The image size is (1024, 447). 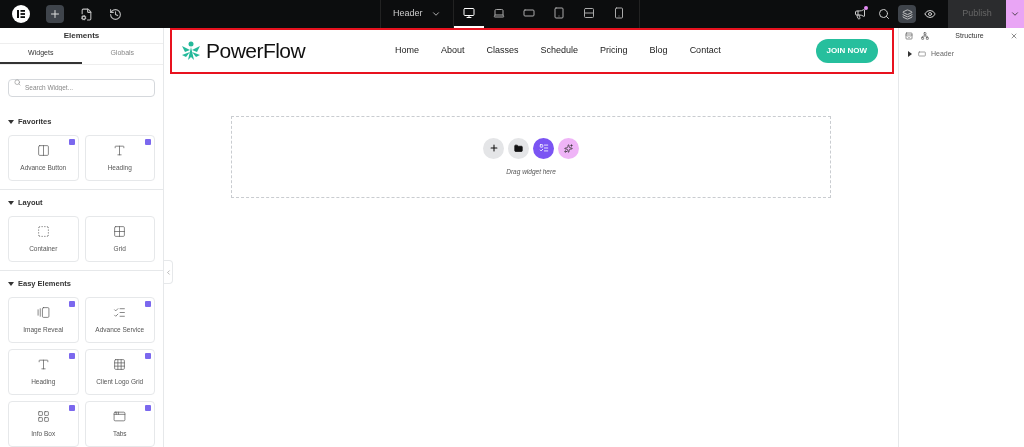 I want to click on nav-link: Home, so click(x=407, y=51).